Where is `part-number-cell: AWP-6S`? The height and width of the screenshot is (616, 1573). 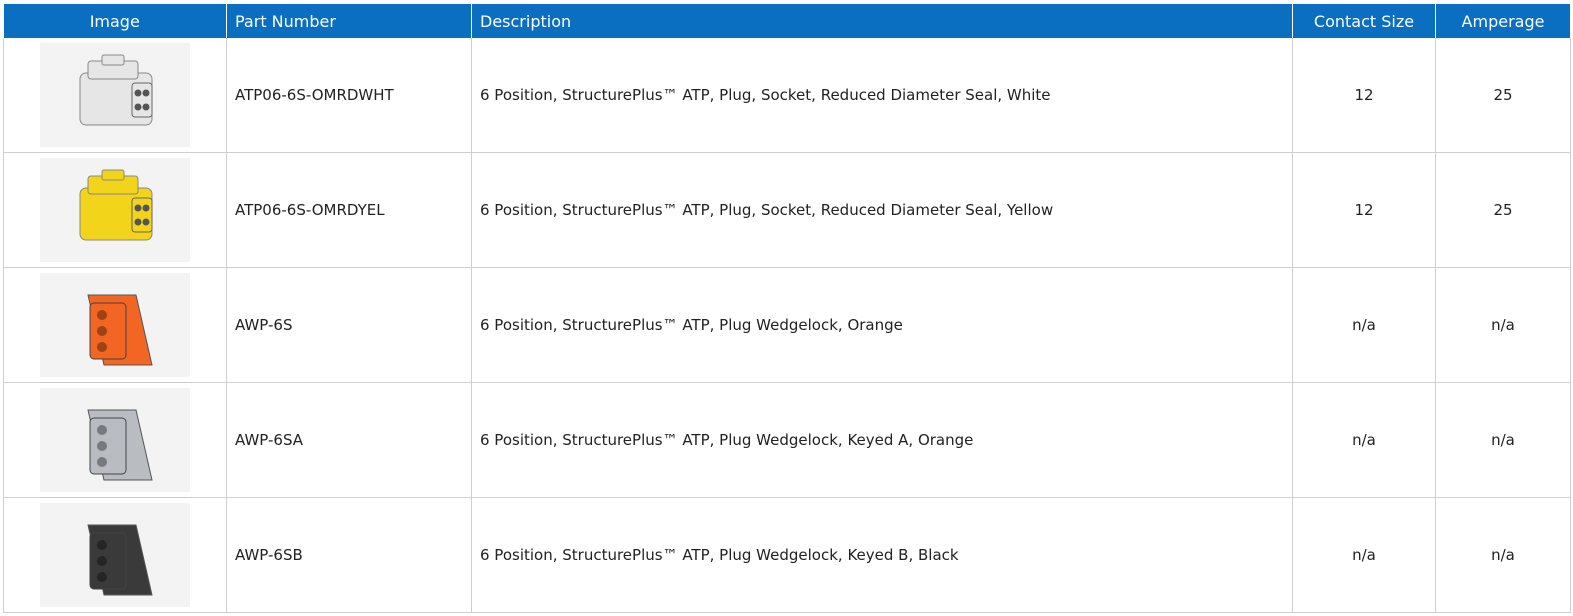 part-number-cell: AWP-6S is located at coordinates (349, 325).